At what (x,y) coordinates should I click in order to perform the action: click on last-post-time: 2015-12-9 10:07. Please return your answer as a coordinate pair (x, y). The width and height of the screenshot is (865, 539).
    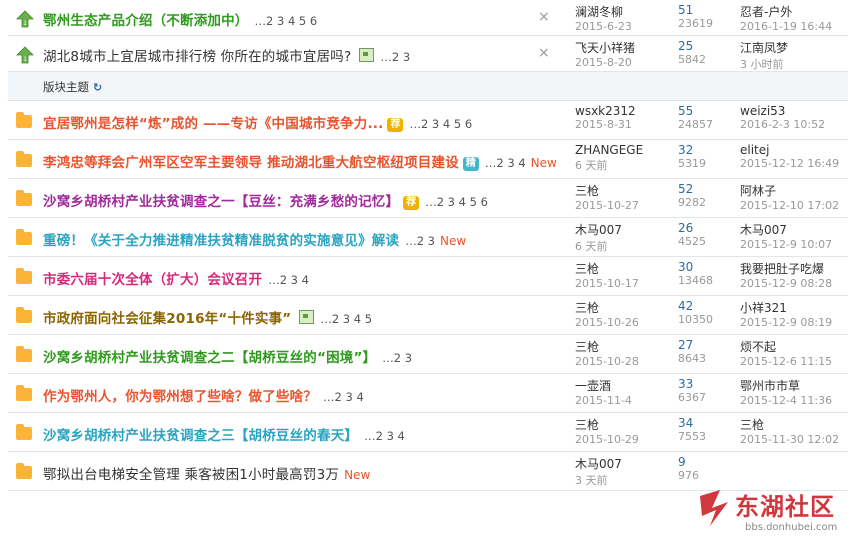
    Looking at the image, I should click on (795, 244).